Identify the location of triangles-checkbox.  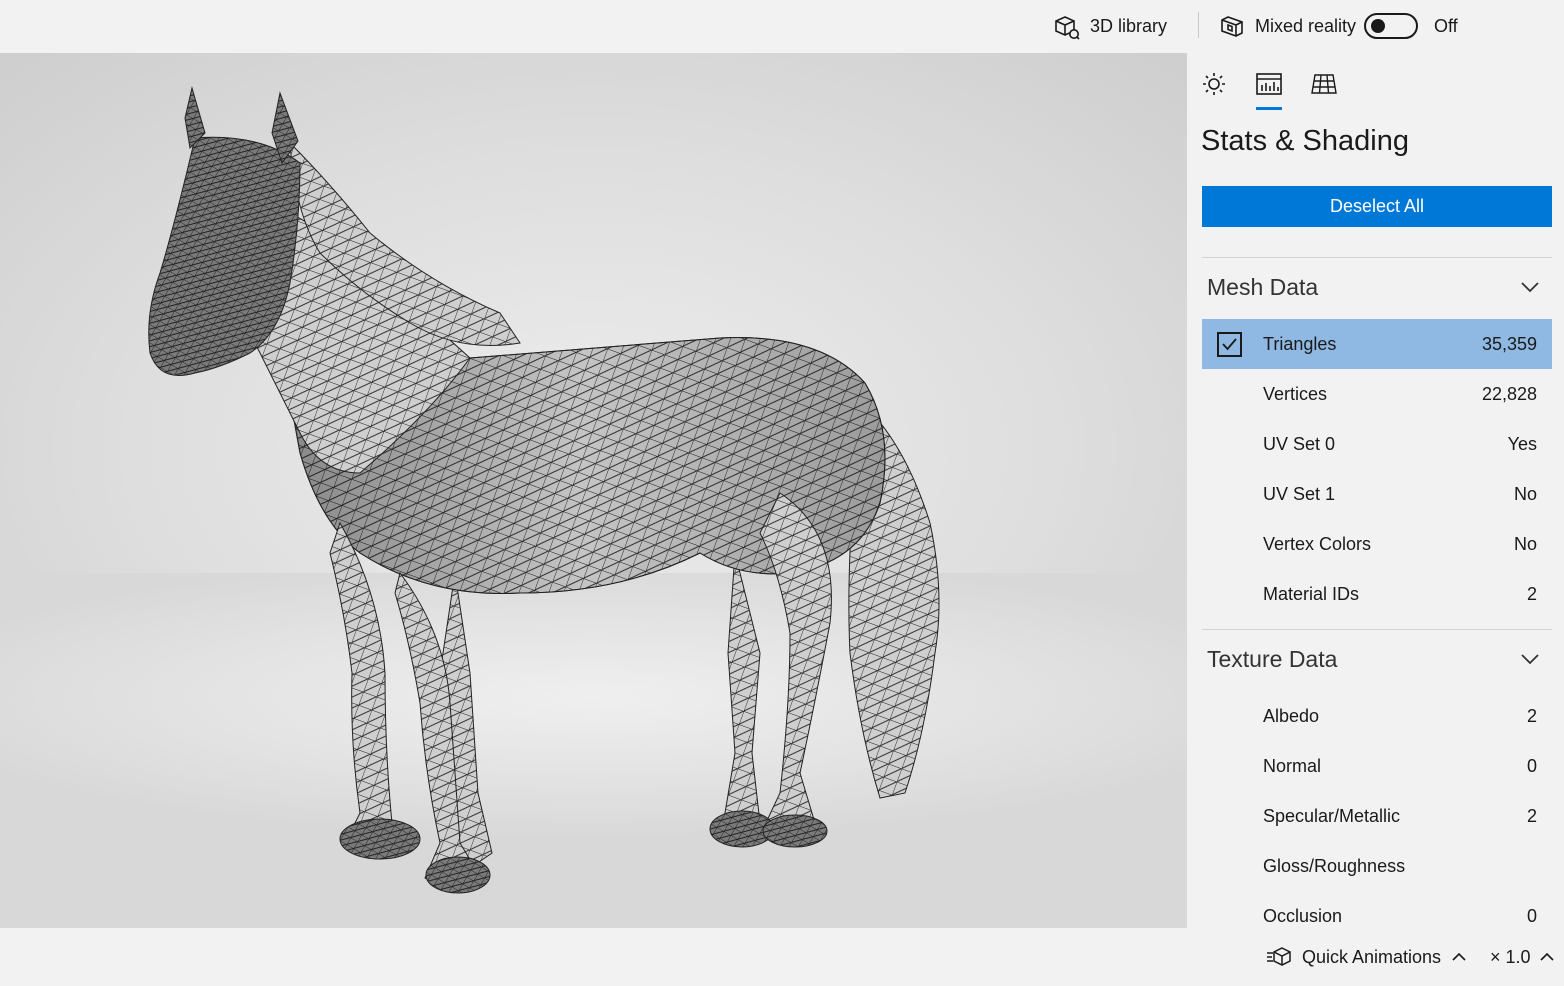
(1229, 344).